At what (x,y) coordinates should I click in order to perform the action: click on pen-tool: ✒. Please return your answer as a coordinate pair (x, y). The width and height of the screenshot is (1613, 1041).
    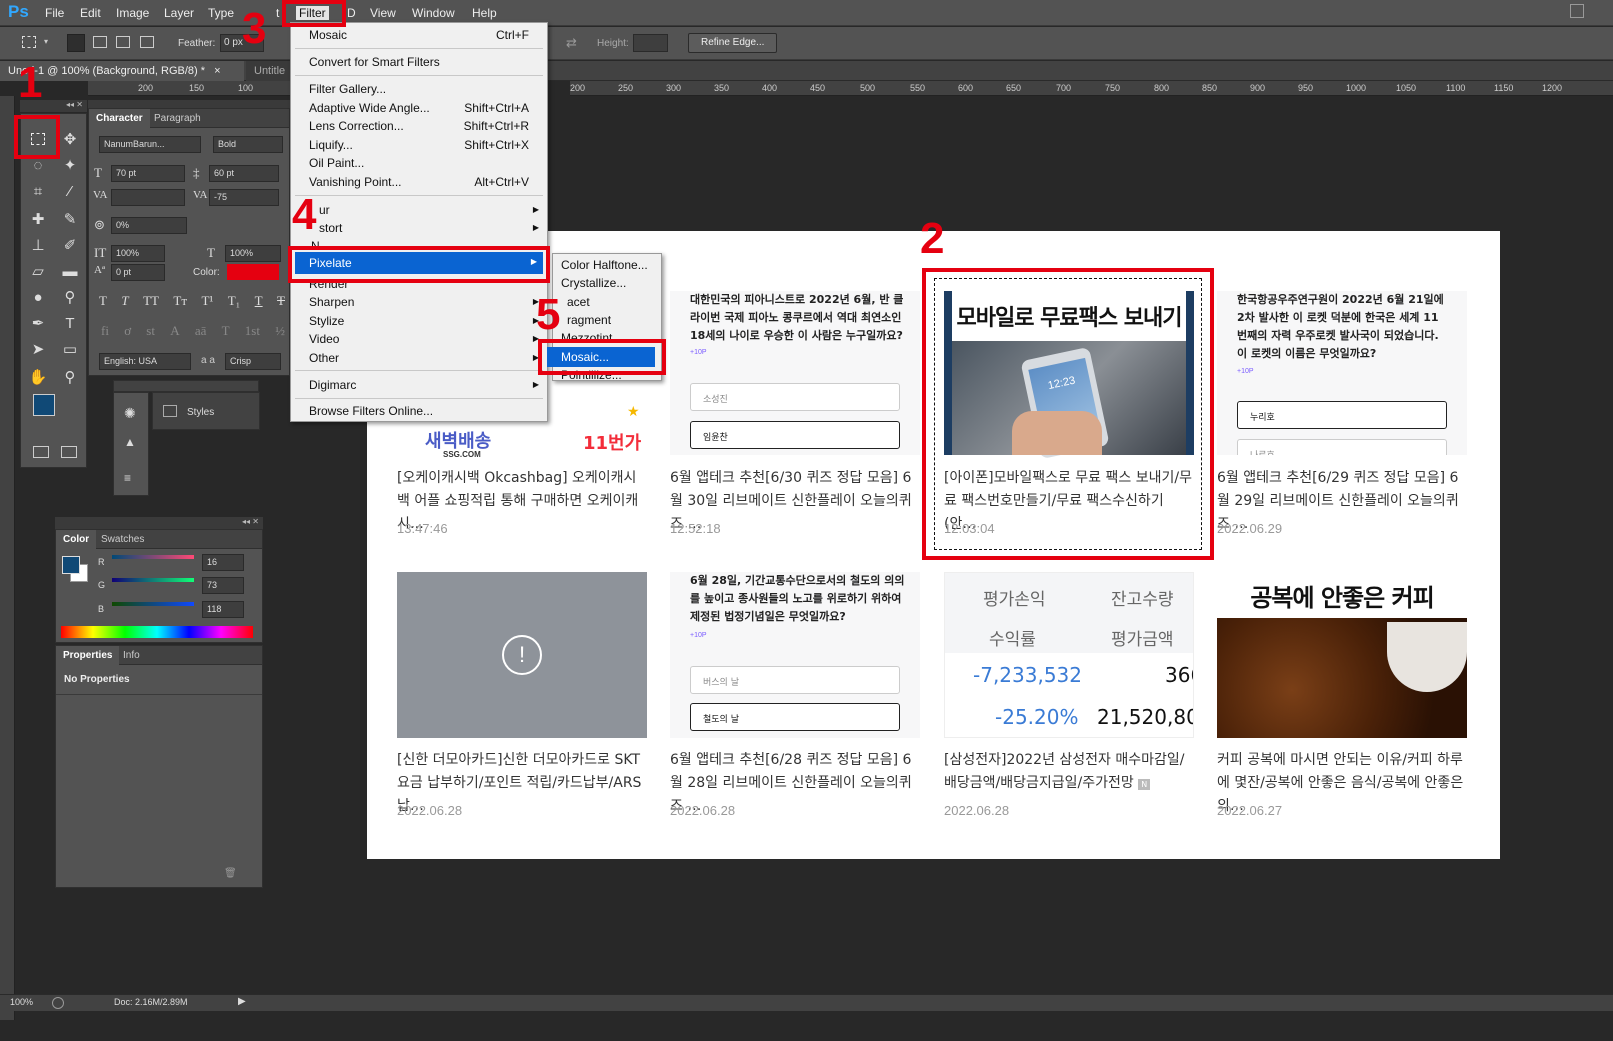
    Looking at the image, I should click on (38, 323).